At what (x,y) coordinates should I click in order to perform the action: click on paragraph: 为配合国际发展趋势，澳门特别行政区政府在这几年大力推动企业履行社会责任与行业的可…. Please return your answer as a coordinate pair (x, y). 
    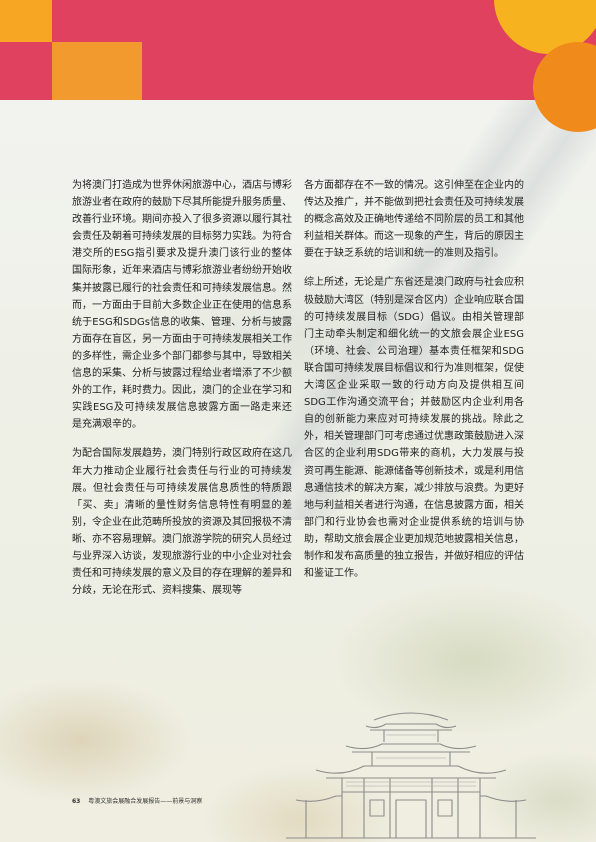
    Looking at the image, I should click on (182, 522).